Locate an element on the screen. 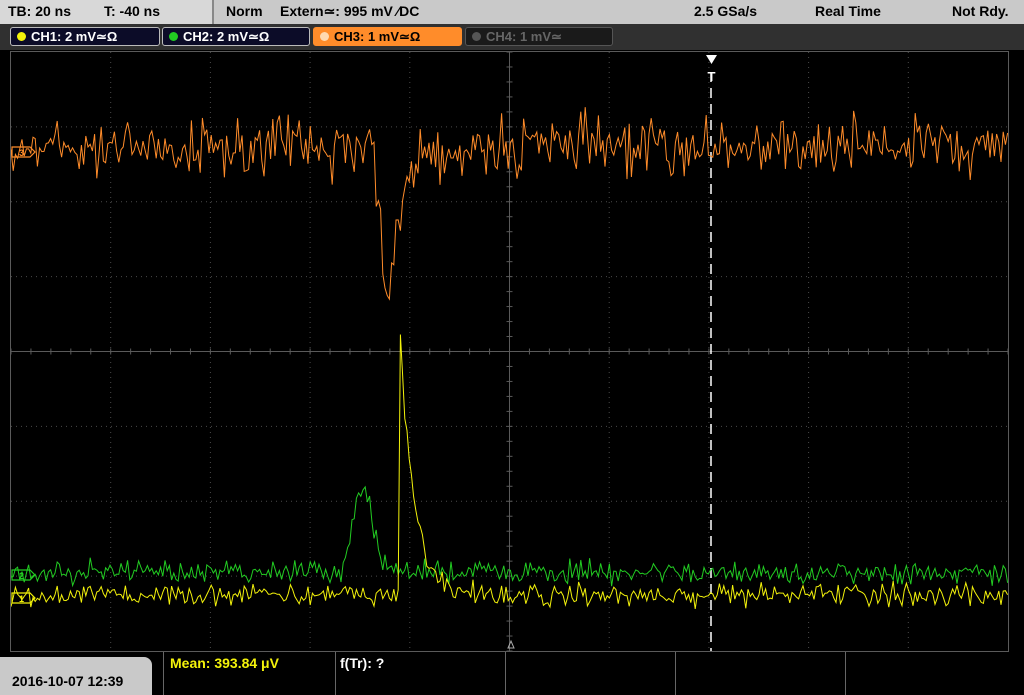 The image size is (1024, 695). channel-tab-ch3: CH3: 1 mV≃Ω is located at coordinates (387, 36).